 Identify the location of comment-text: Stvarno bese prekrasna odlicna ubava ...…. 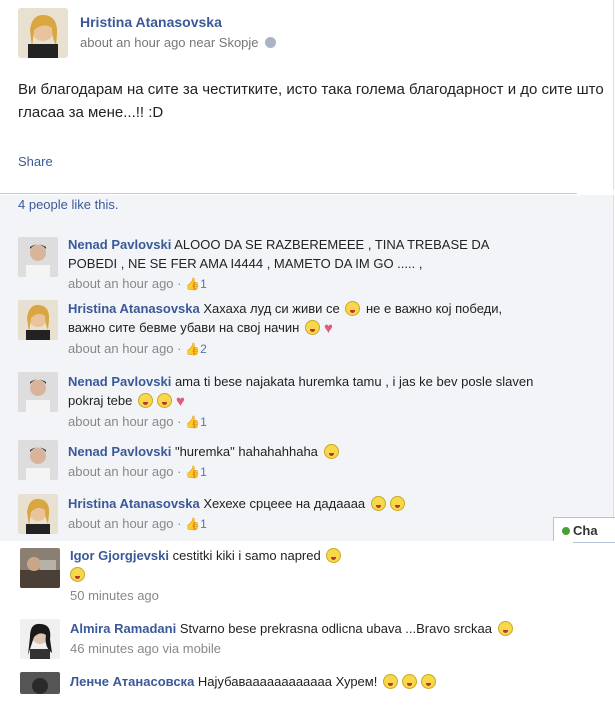
(335, 628).